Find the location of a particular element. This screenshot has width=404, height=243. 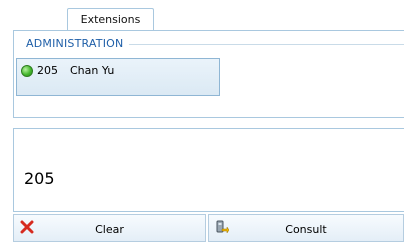

green-status-dot-icon is located at coordinates (27, 71).